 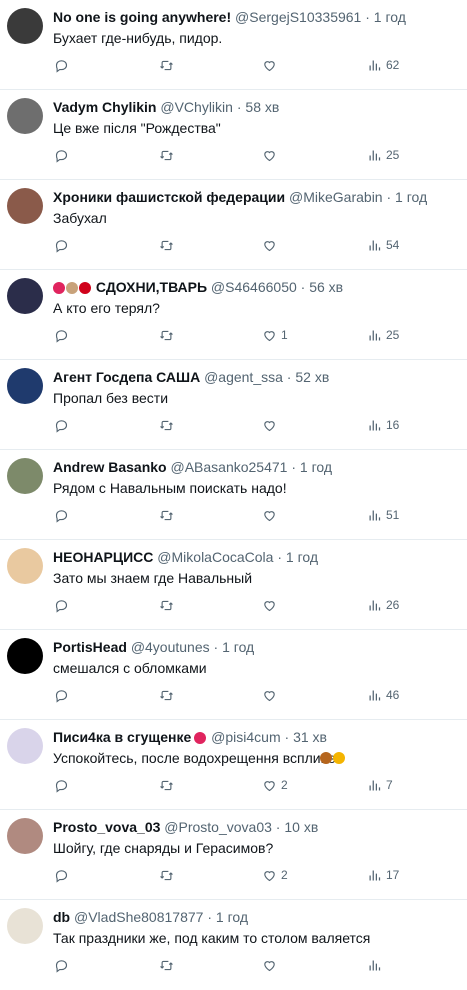 I want to click on author-handle: @ABasanko25471, so click(x=228, y=467).